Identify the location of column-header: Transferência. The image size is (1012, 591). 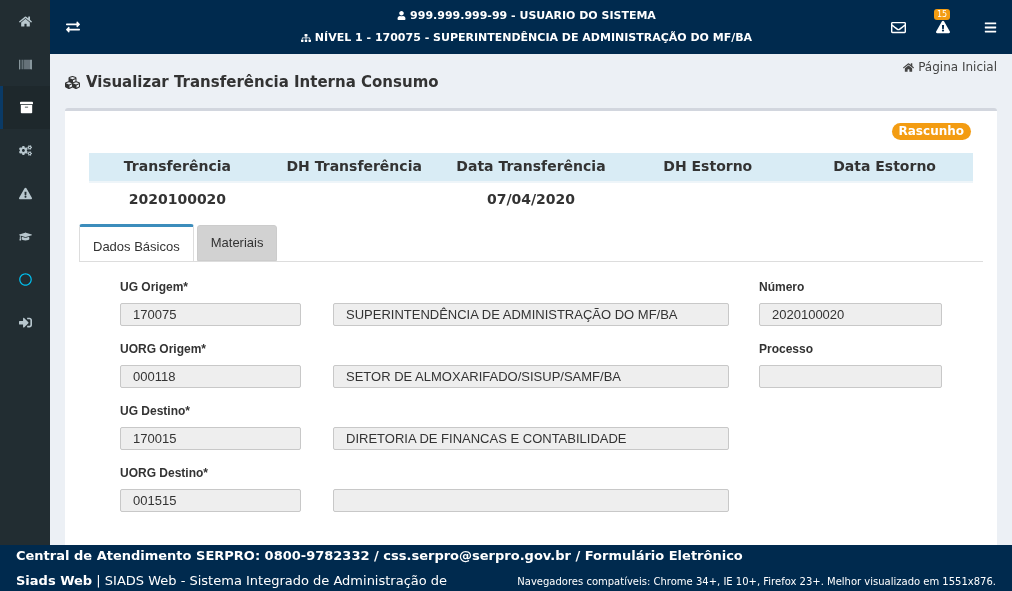
(177, 167).